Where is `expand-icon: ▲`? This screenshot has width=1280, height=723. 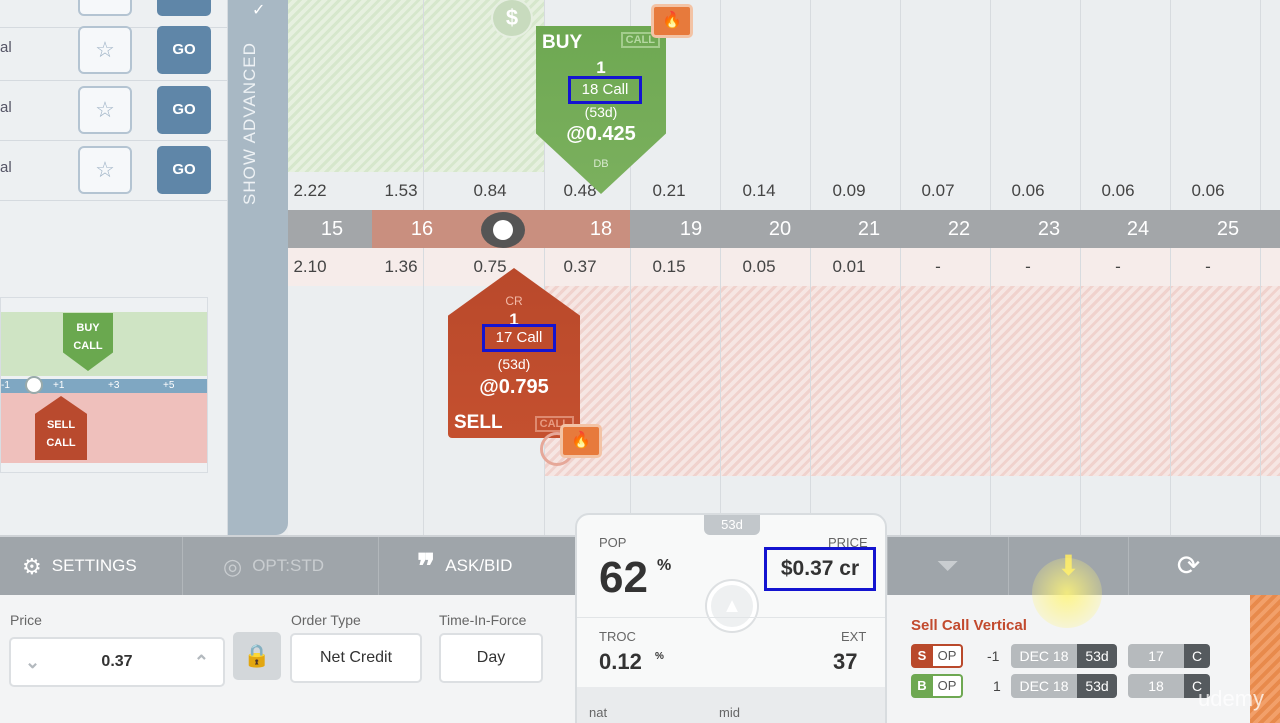 expand-icon: ▲ is located at coordinates (732, 606).